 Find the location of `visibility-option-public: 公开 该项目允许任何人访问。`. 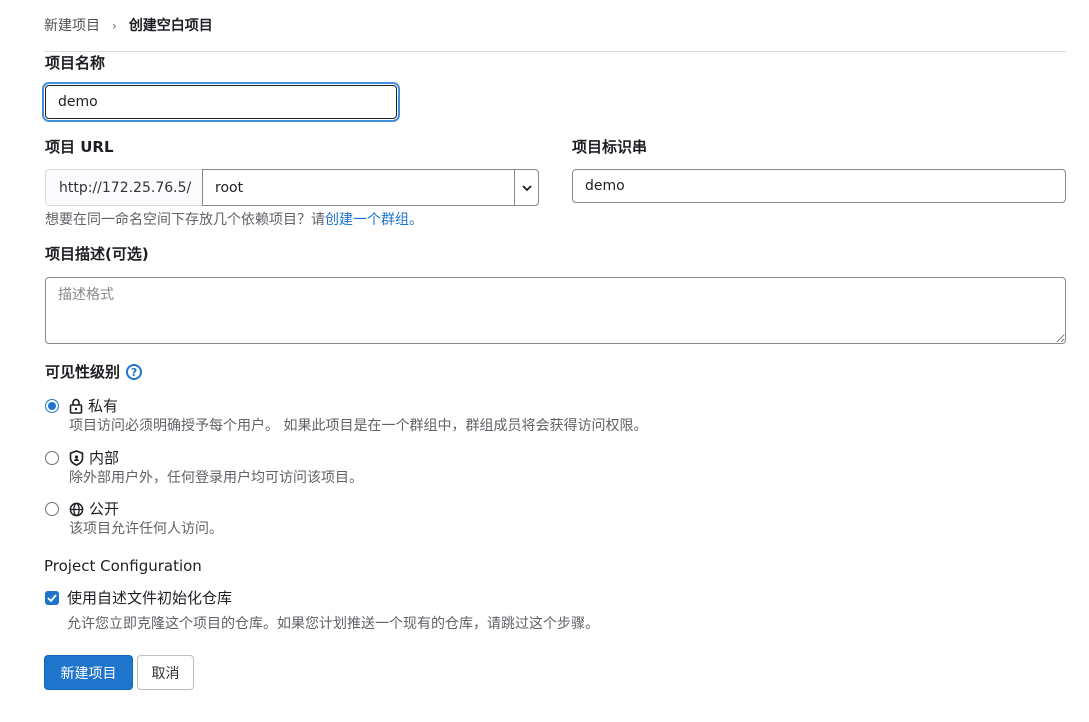

visibility-option-public: 公开 该项目允许任何人访问。 is located at coordinates (134, 519).